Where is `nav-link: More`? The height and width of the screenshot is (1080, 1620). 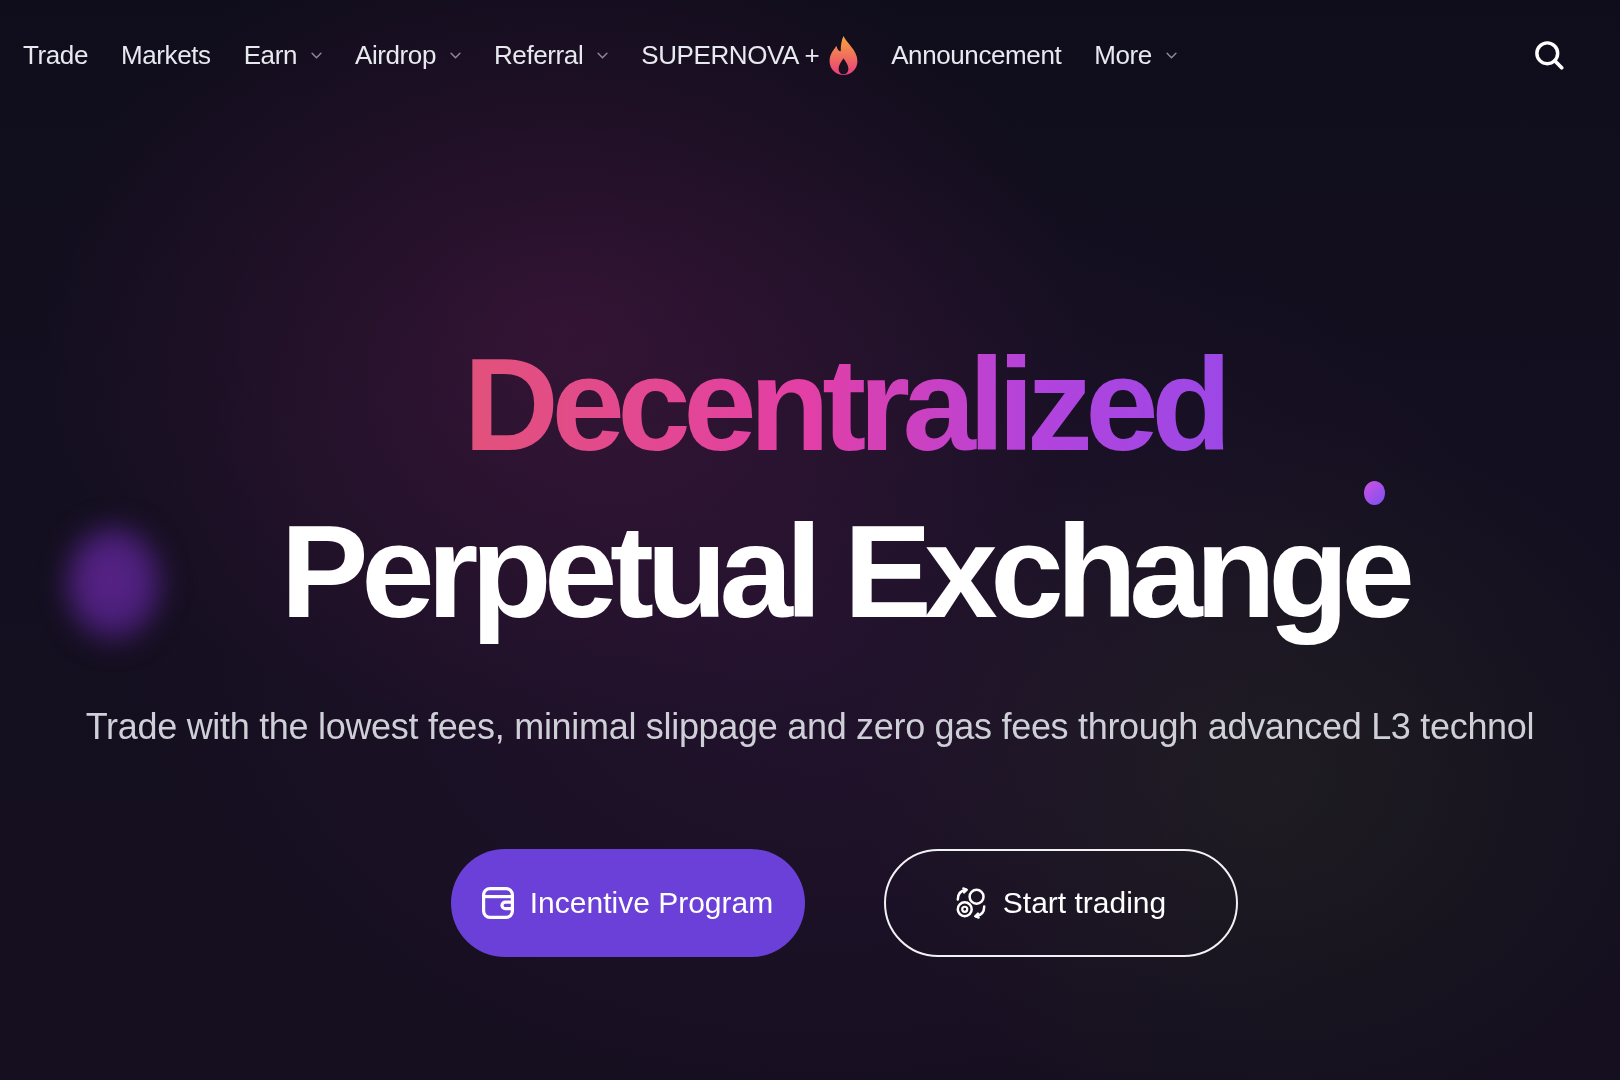 nav-link: More is located at coordinates (1135, 55).